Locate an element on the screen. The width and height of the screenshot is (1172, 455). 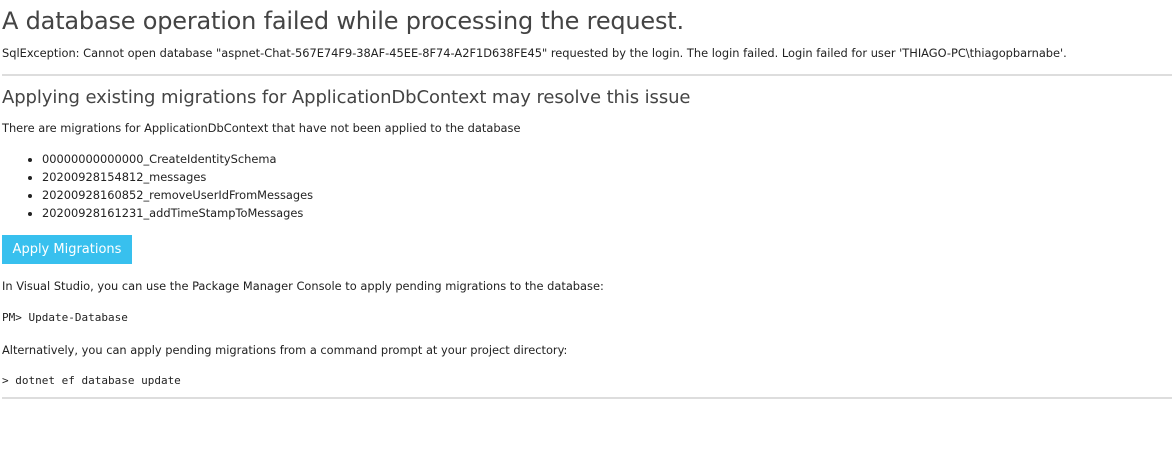
apply-migrations-button: Apply Migrations is located at coordinates (67, 249).